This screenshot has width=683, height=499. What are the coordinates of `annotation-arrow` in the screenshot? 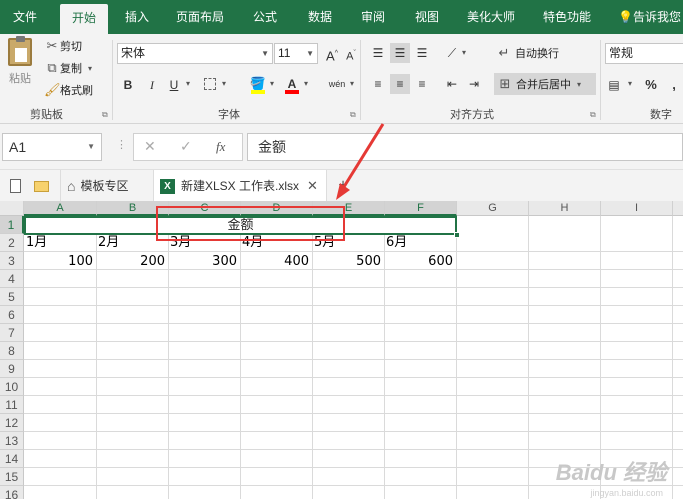 It's located at (360, 161).